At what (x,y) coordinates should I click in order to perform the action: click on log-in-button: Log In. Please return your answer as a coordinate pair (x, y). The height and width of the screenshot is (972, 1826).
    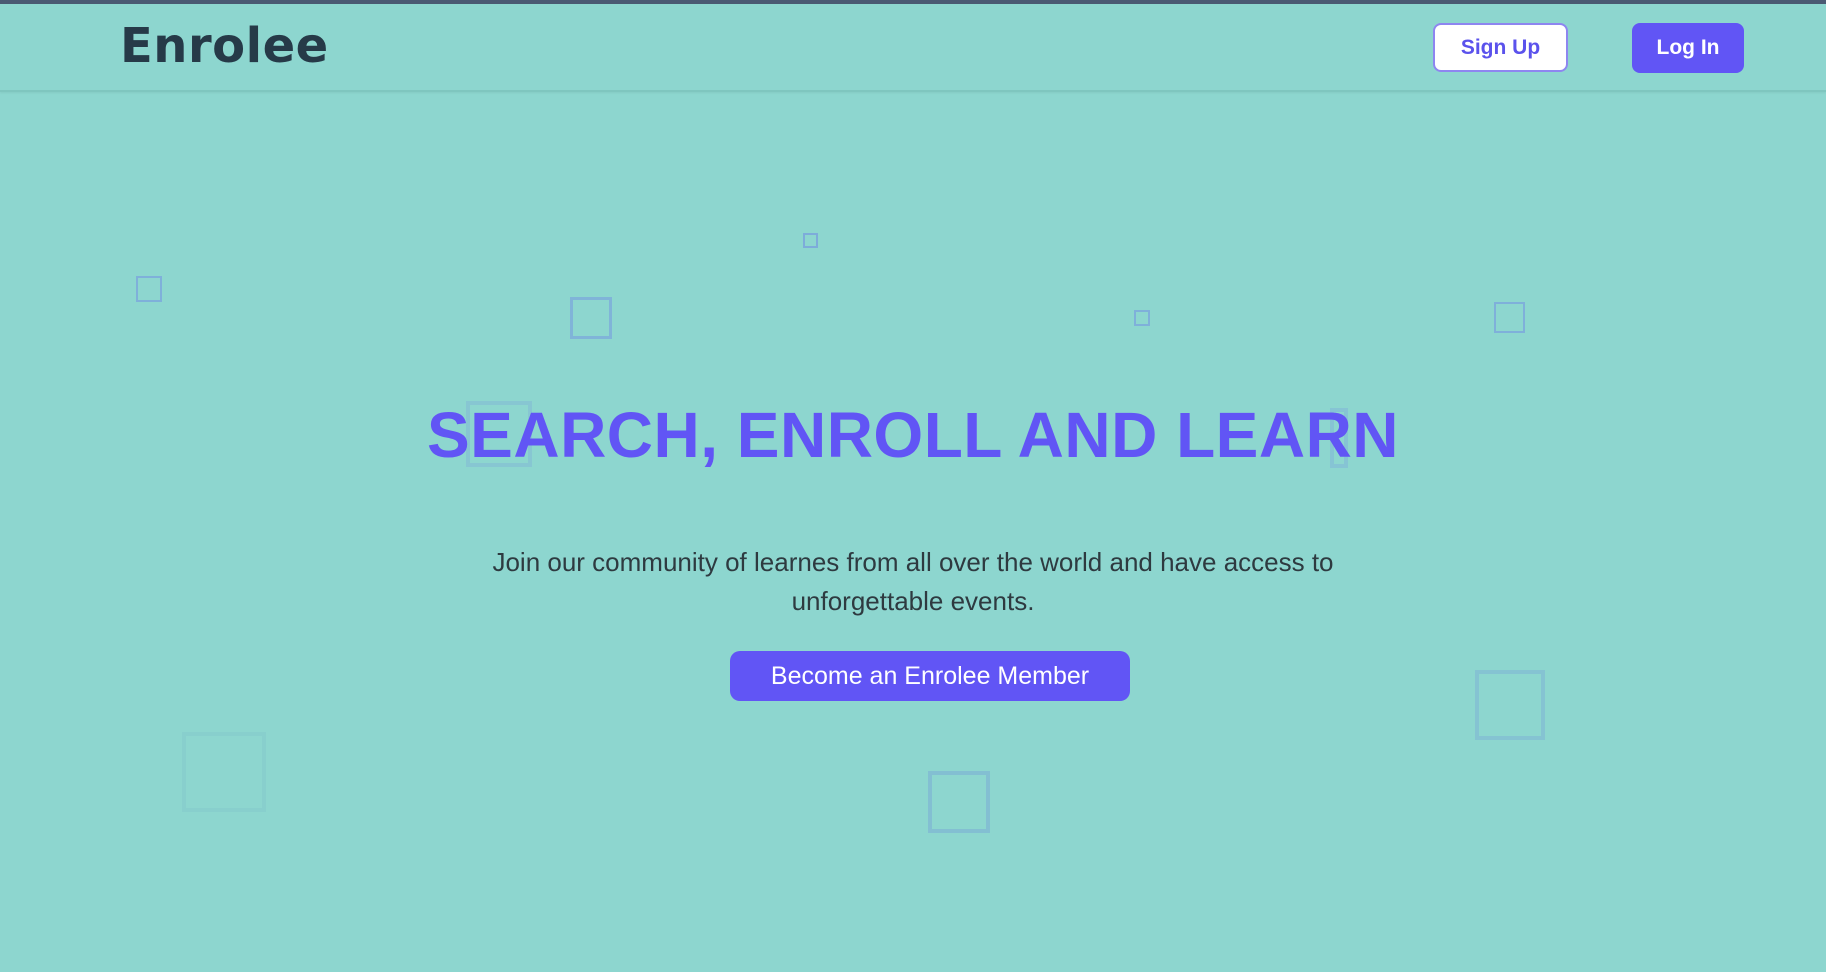
    Looking at the image, I should click on (1688, 48).